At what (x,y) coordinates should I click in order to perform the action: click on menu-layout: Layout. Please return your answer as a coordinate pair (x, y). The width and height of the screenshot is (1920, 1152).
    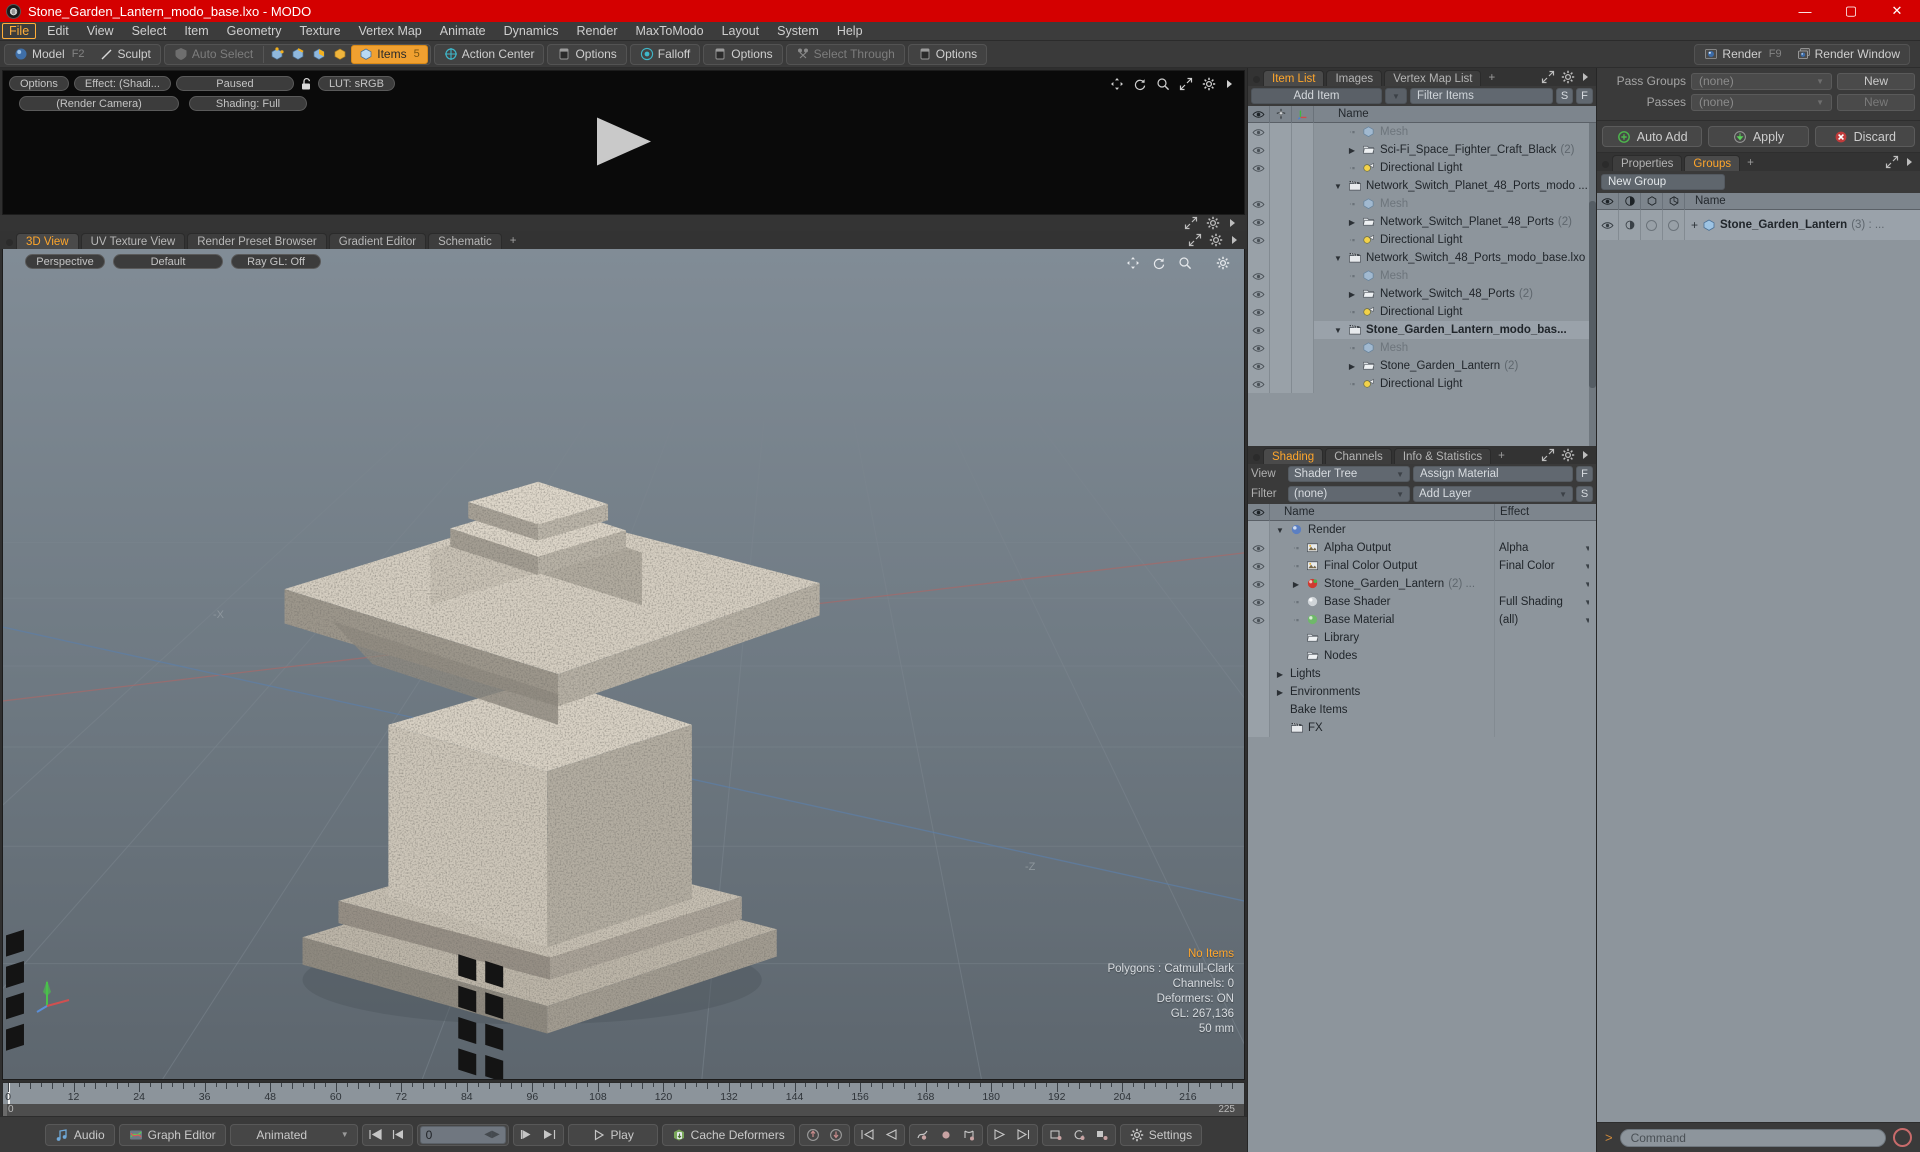
    Looking at the image, I should click on (741, 31).